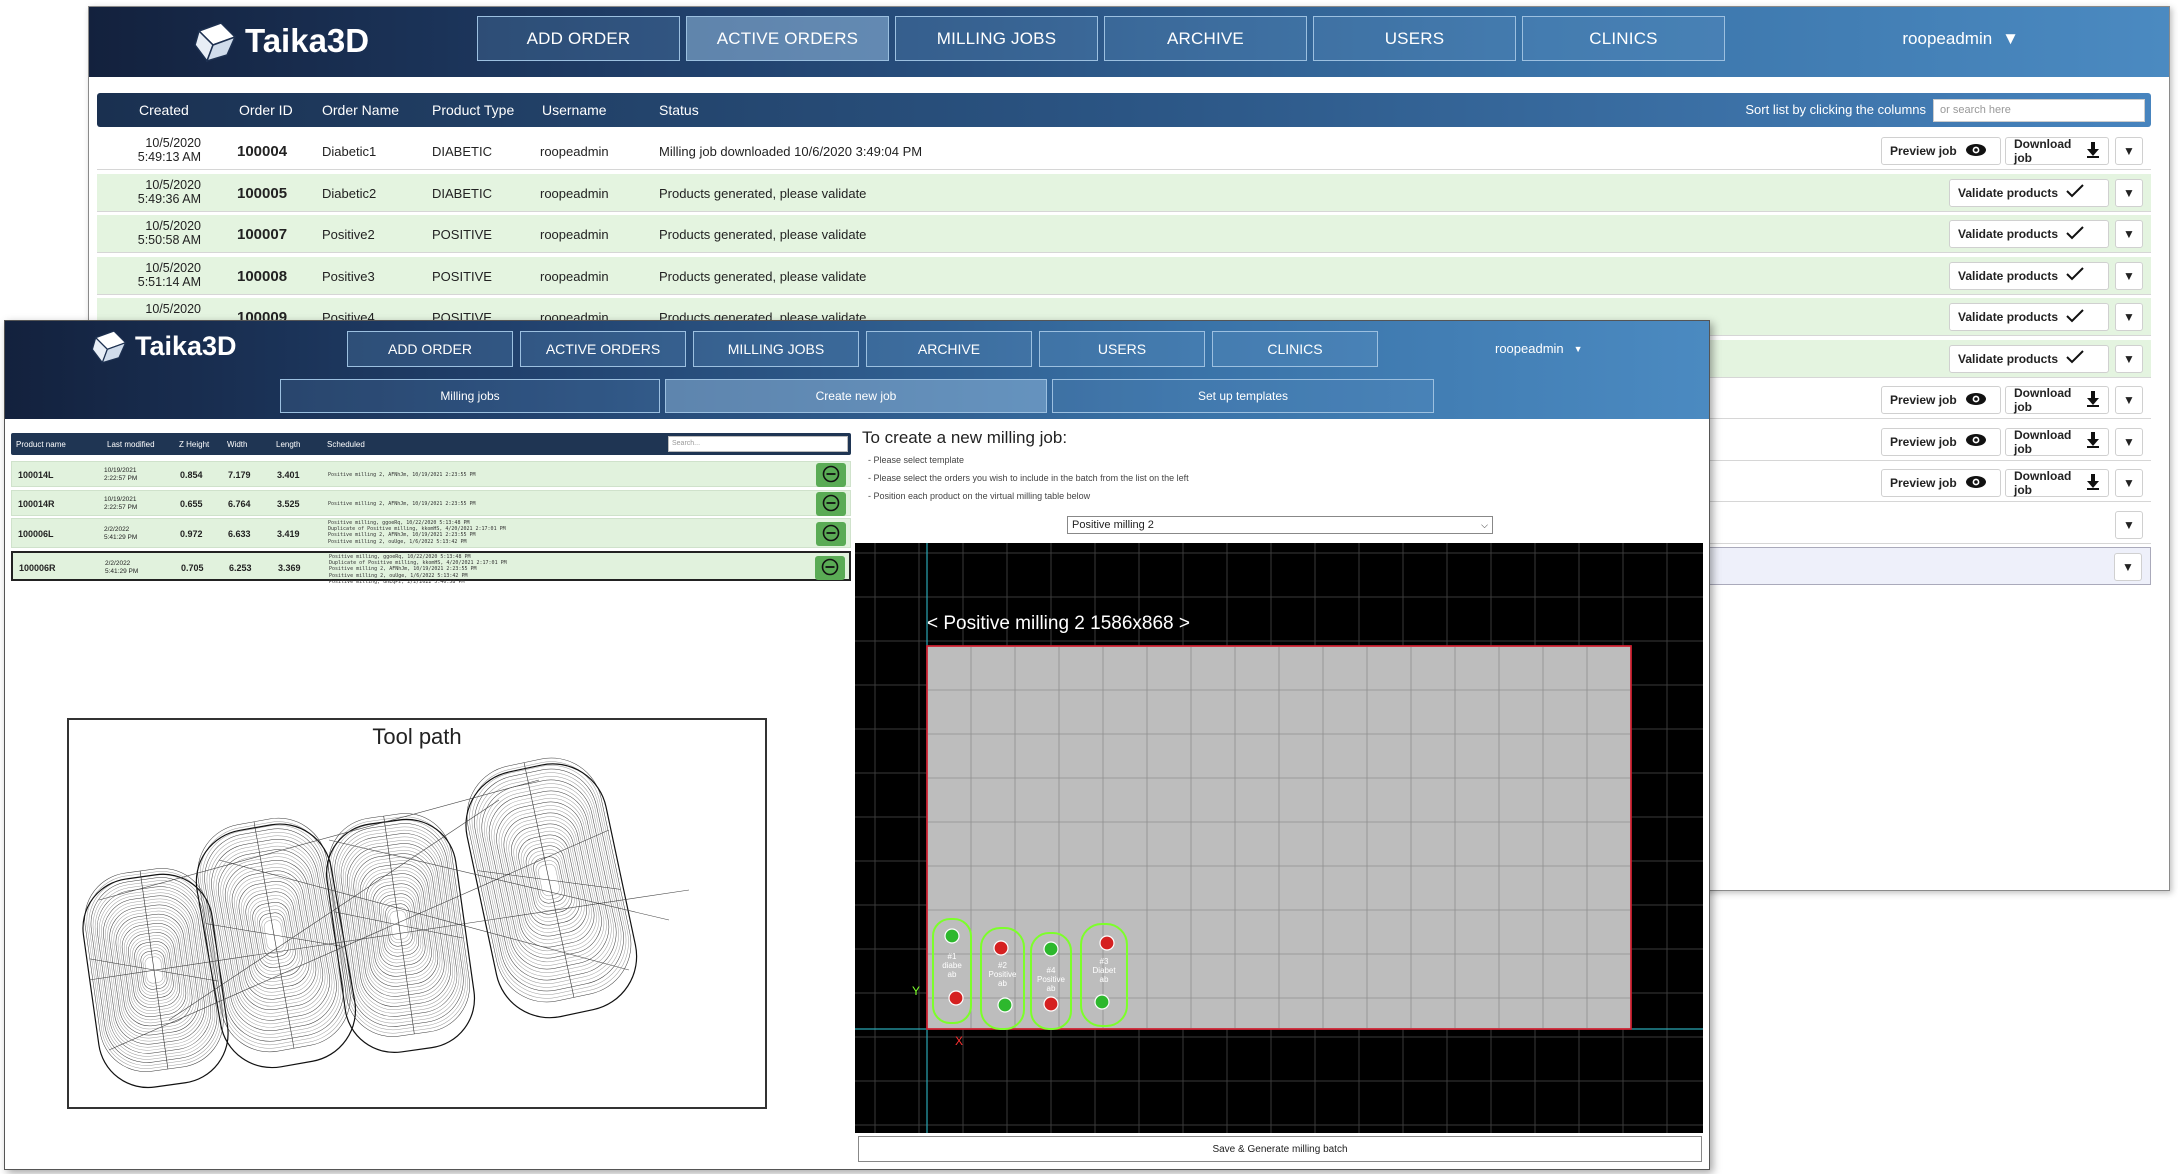  Describe the element at coordinates (574, 193) in the screenshot. I see `username-cell: roopeadmin` at that location.